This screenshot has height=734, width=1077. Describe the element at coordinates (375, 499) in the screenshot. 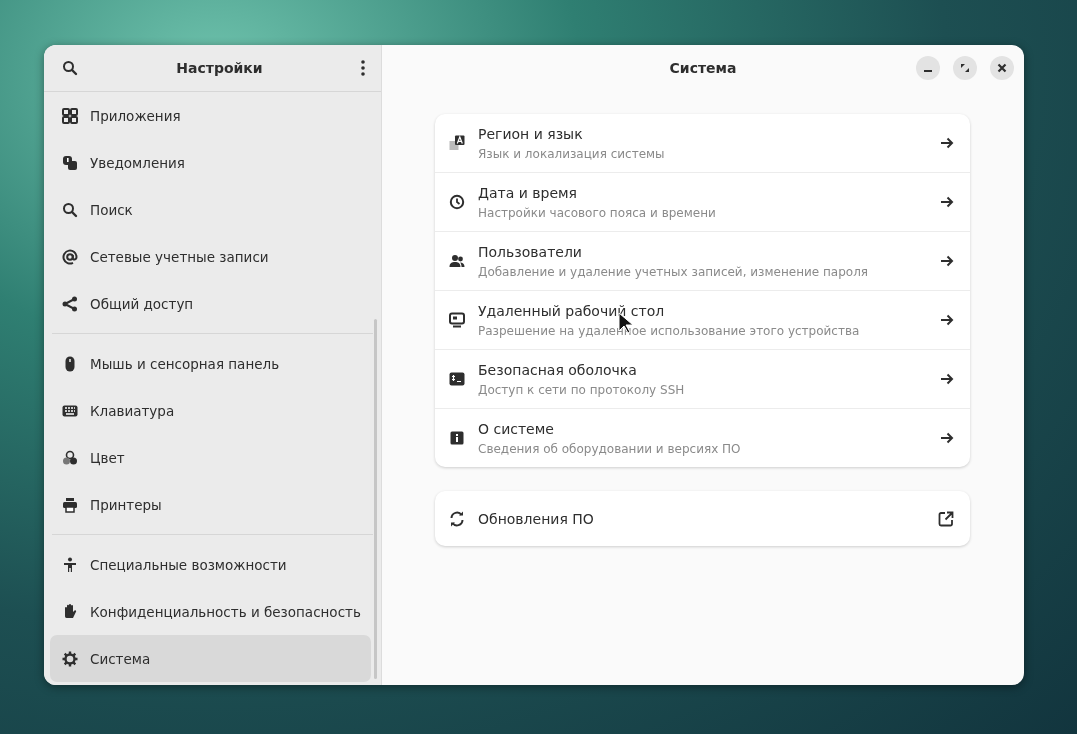

I see `scrollbar` at that location.